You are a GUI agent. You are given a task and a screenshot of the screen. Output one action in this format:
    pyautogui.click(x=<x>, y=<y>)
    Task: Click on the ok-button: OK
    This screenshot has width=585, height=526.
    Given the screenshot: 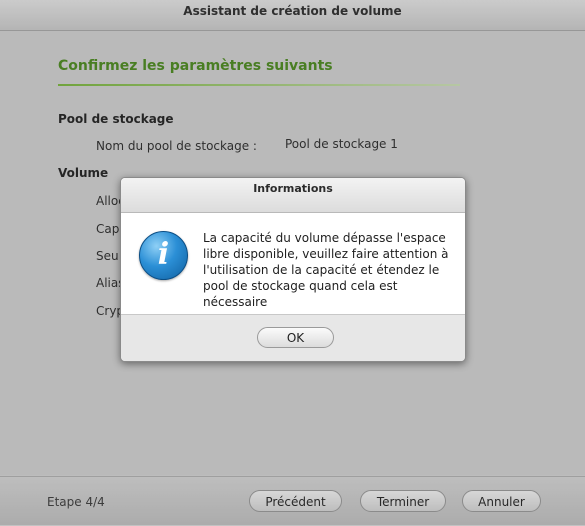 What is the action you would take?
    pyautogui.click(x=295, y=337)
    